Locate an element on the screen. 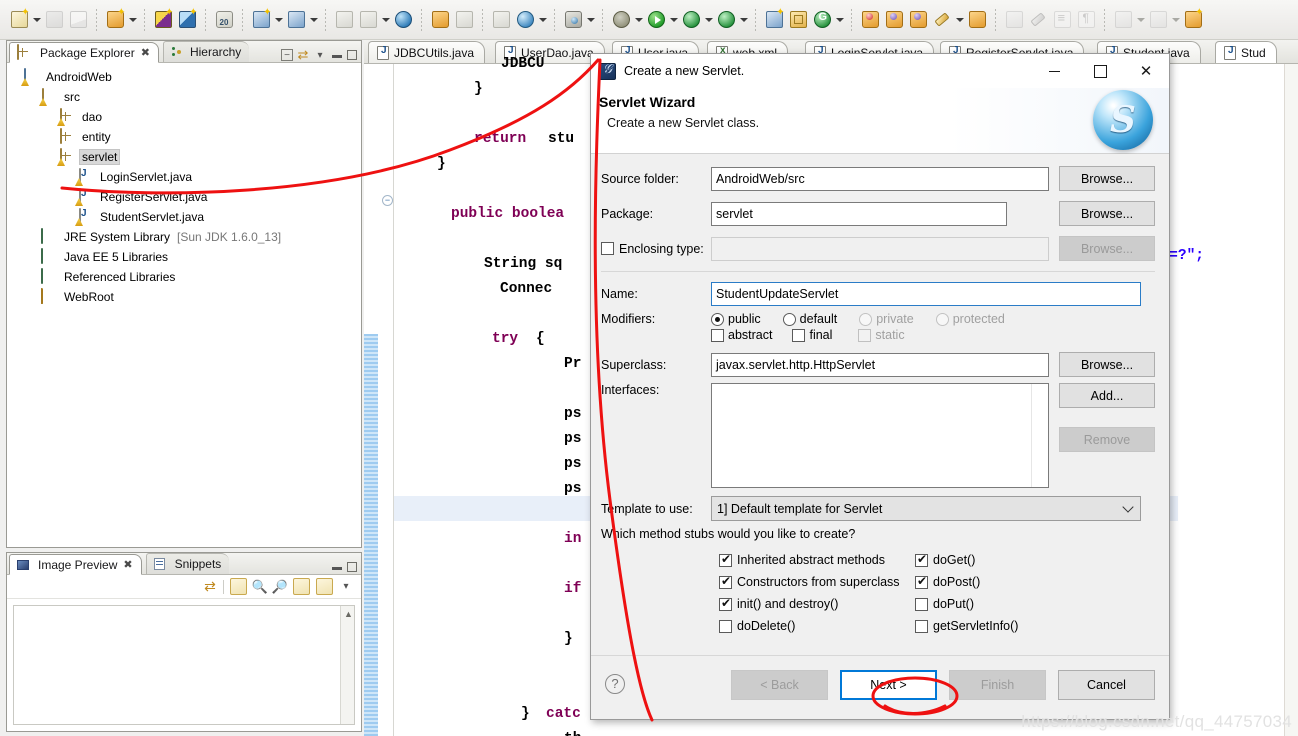 The width and height of the screenshot is (1298, 736). modifier-public: public is located at coordinates (736, 319).